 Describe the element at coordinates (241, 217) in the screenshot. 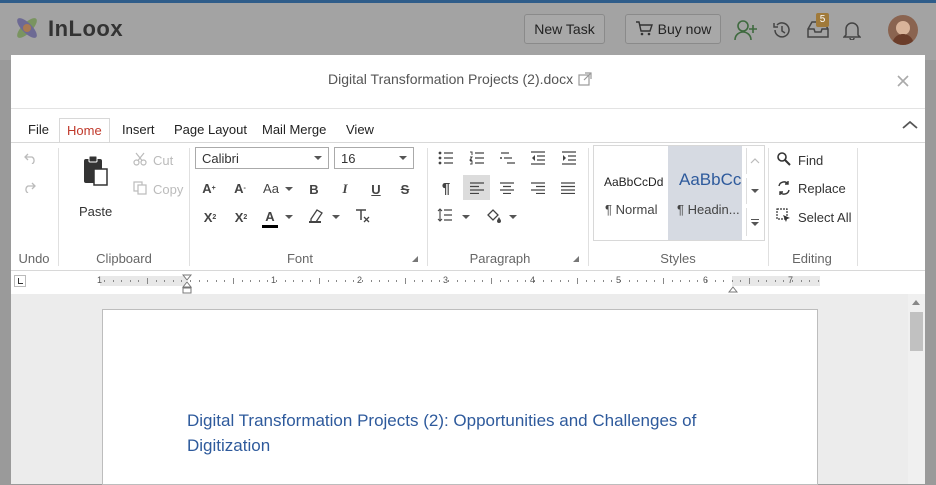

I see `subscript-icon: X2` at that location.